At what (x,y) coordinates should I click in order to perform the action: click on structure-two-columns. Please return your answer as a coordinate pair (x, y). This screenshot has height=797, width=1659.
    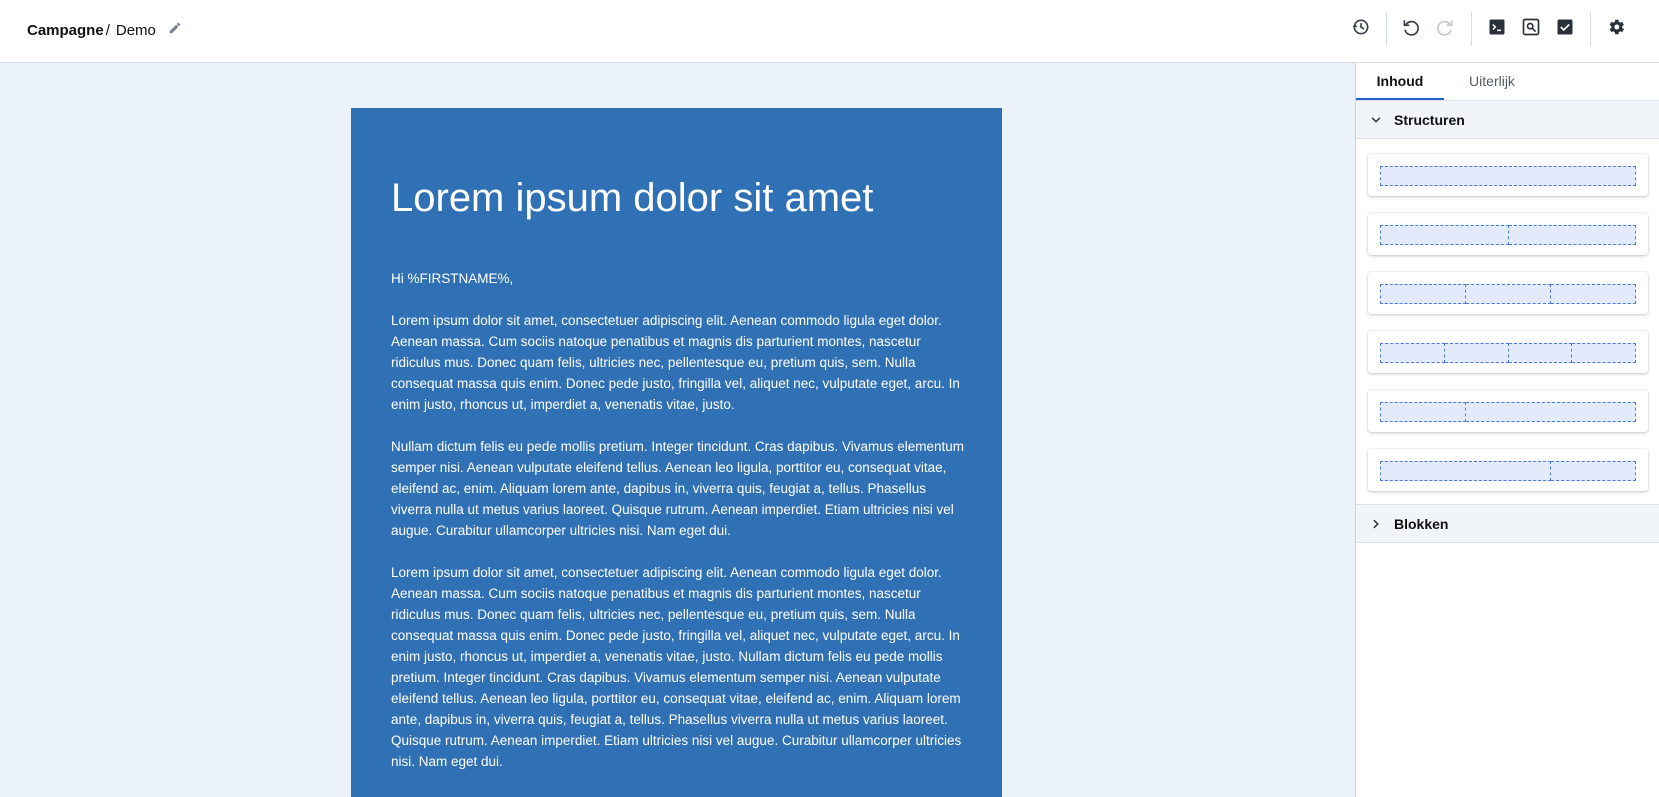
    Looking at the image, I should click on (1508, 234).